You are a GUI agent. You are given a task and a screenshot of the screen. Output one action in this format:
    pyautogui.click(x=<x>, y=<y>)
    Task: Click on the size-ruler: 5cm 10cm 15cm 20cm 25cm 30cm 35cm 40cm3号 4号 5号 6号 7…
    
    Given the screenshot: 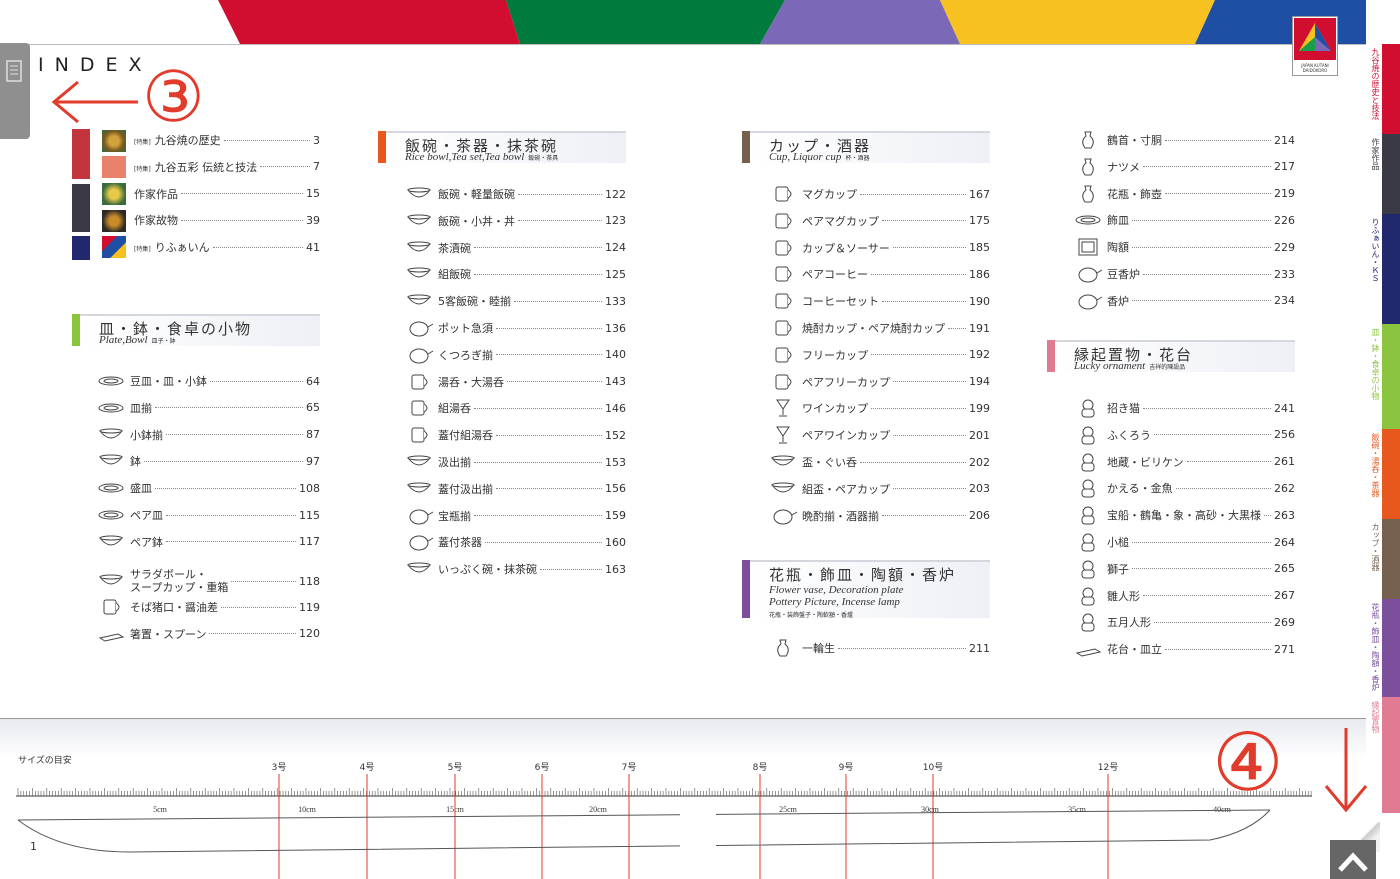 What is the action you would take?
    pyautogui.click(x=664, y=820)
    